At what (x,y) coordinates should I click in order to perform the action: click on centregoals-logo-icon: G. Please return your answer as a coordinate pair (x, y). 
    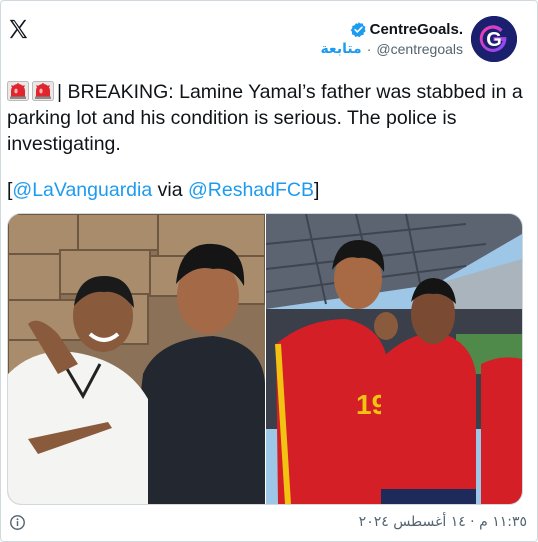
    Looking at the image, I should click on (494, 39).